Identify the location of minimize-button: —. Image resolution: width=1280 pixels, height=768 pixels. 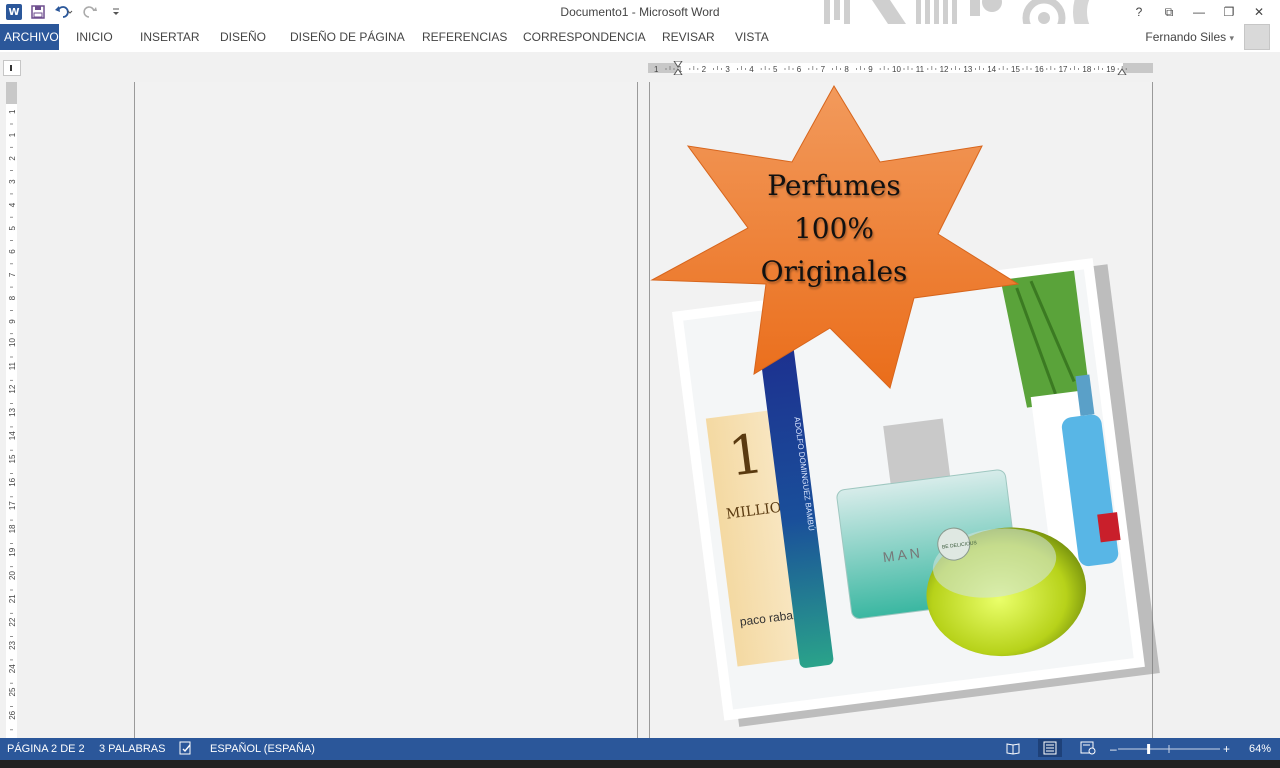
(1199, 12).